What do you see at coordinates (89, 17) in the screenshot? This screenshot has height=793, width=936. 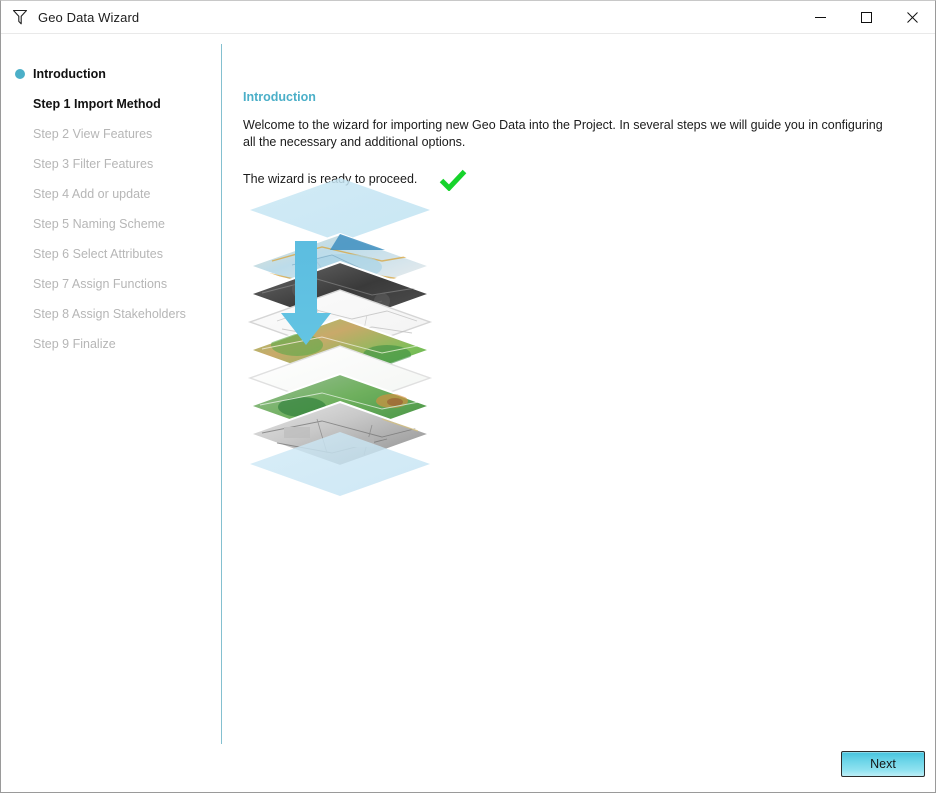 I see `window-title: Geo Data Wizard` at bounding box center [89, 17].